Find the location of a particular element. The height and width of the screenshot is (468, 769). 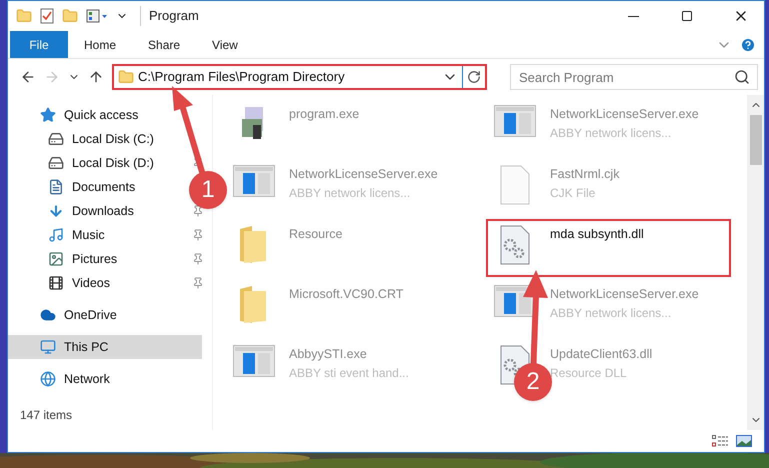

ribbon-tab: Home is located at coordinates (100, 44).